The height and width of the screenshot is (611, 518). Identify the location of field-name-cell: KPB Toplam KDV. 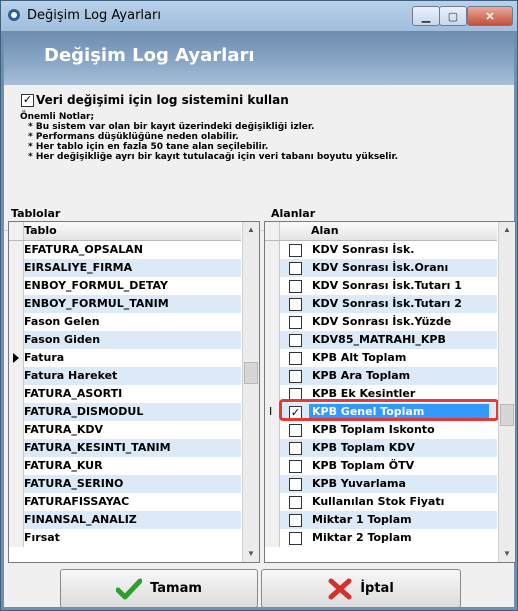
(399, 448).